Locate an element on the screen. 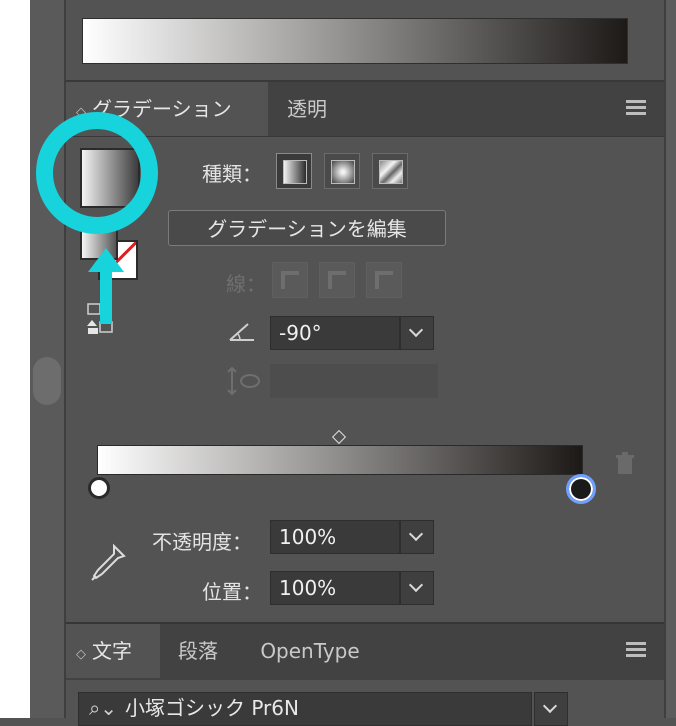 This screenshot has height=726, width=676. character-tabbar: ◇ 文字 段落 OpenType is located at coordinates (365, 652).